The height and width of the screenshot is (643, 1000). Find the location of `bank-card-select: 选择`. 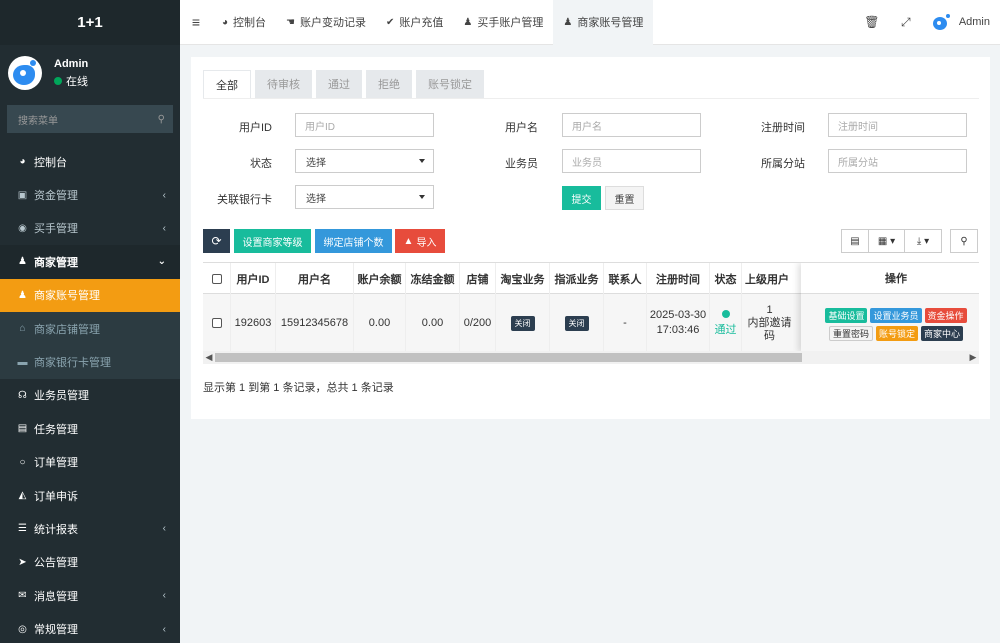

bank-card-select: 选择 is located at coordinates (364, 197).